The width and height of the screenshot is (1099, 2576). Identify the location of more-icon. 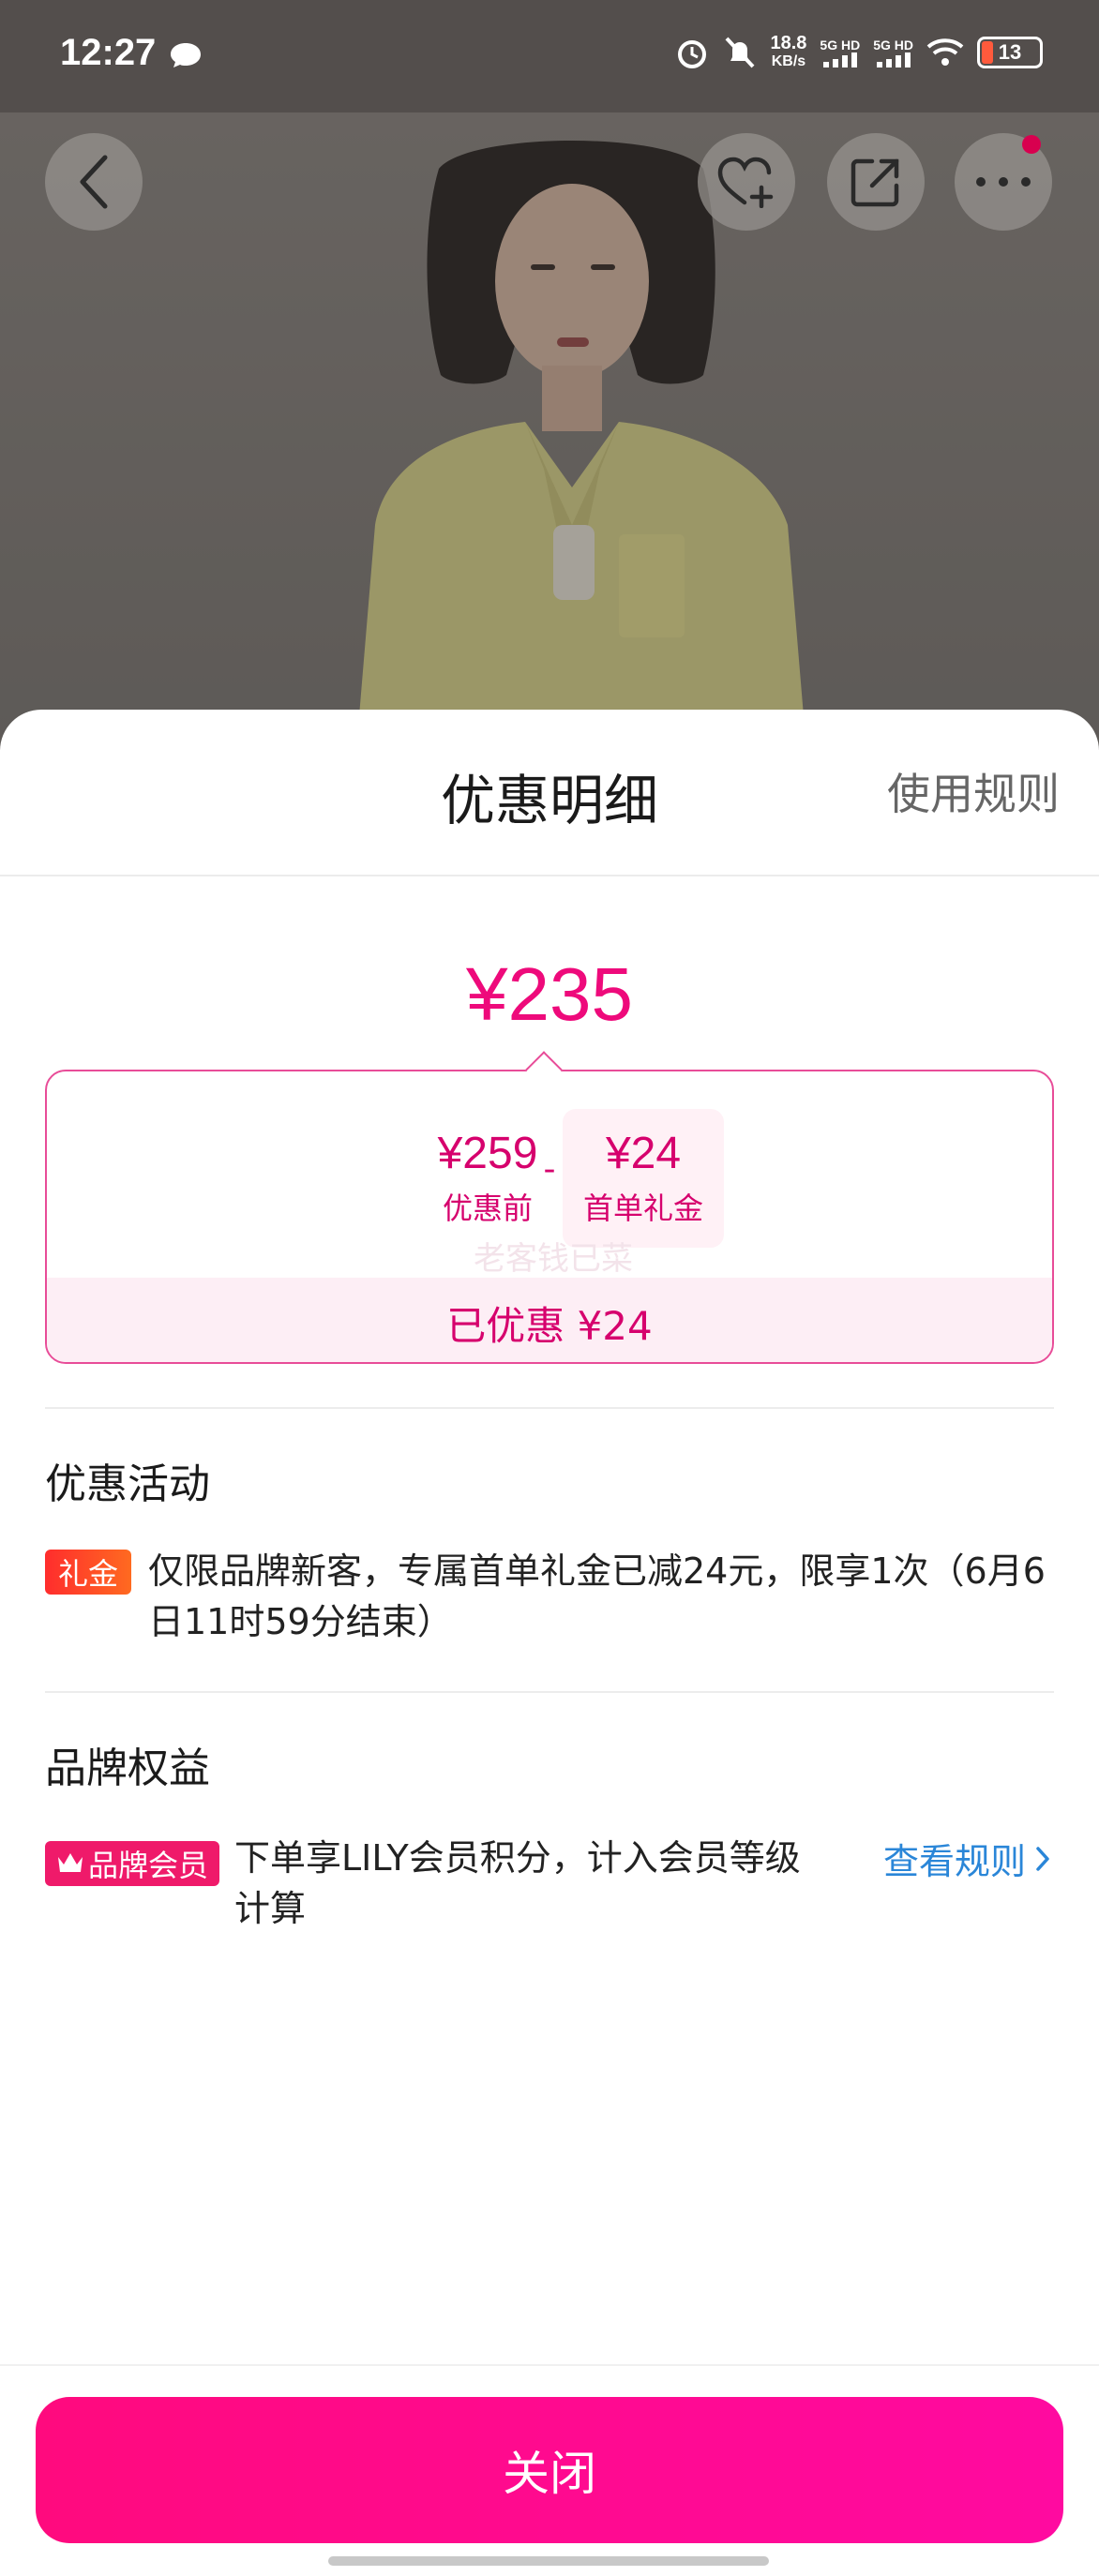
(1004, 182).